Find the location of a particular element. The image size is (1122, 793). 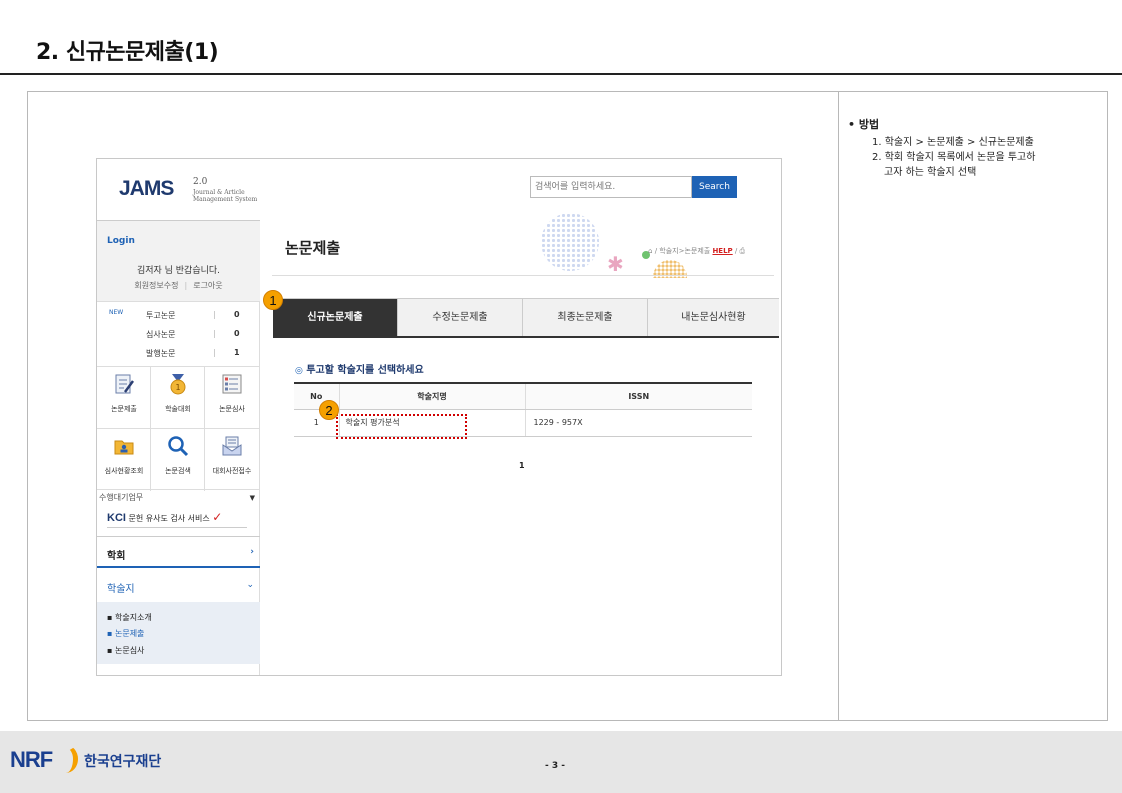

instruction-label: 투고할 학술지를 선택하세요 is located at coordinates (365, 370).